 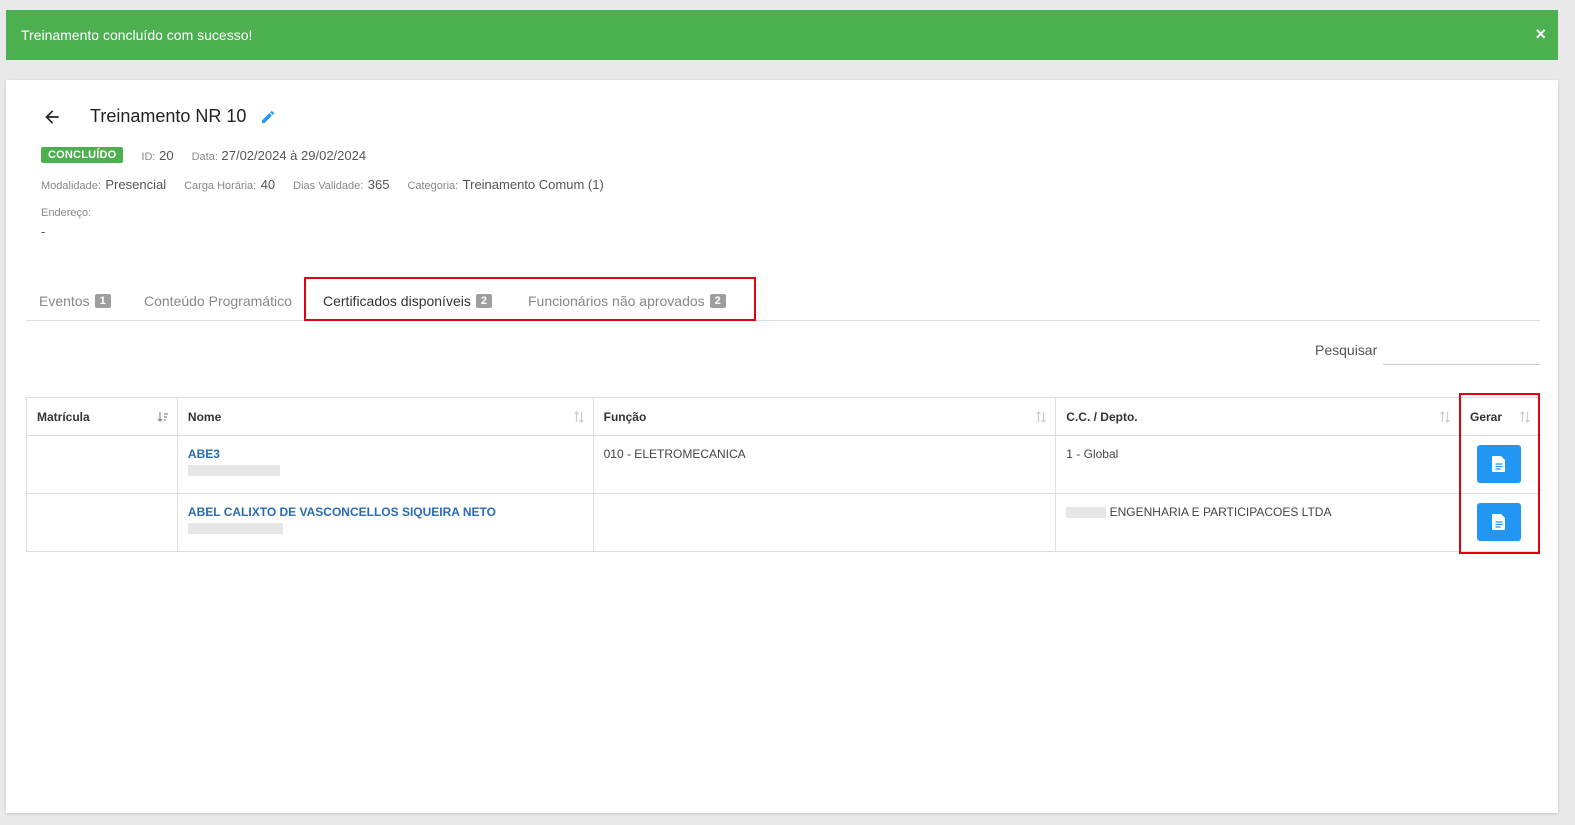 I want to click on address-value: -, so click(x=43, y=231).